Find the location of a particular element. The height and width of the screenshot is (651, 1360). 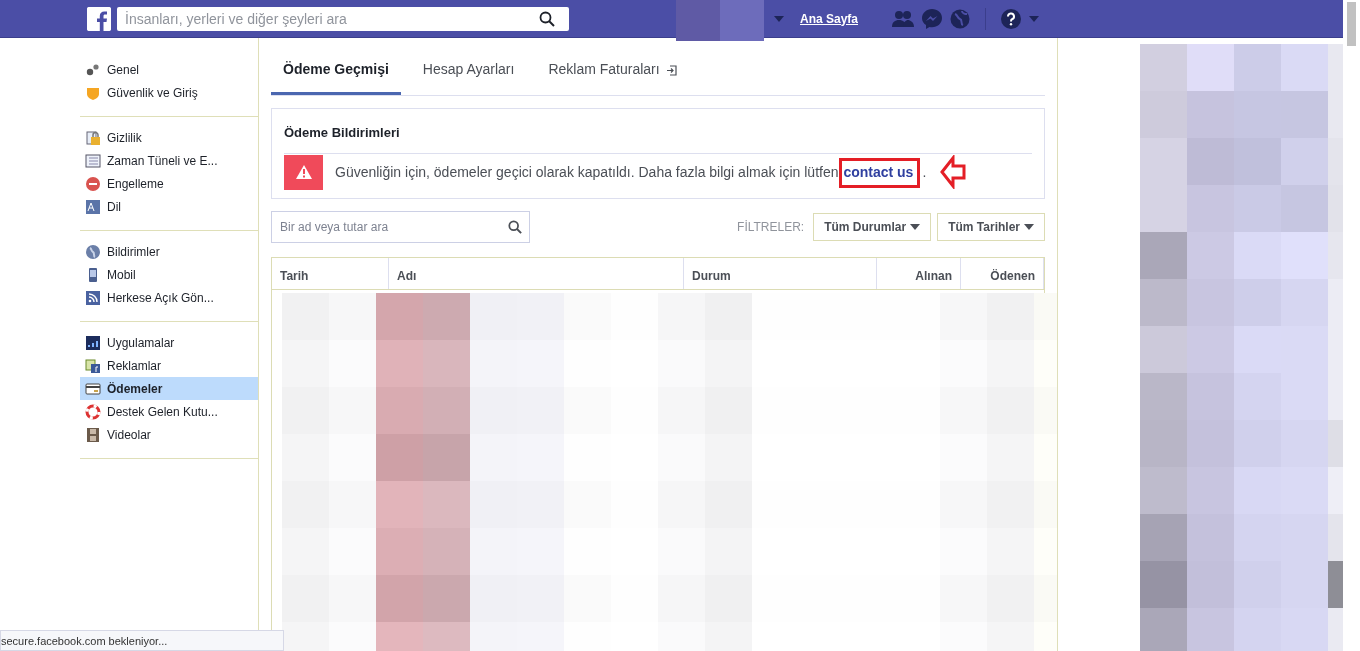

tab: Reklam Faturaları is located at coordinates (612, 77).